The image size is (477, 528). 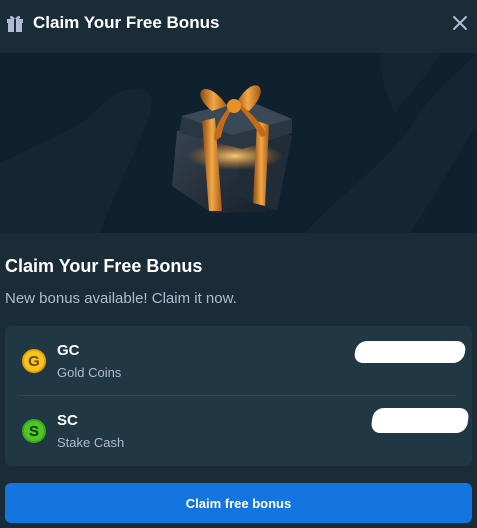 What do you see at coordinates (91, 442) in the screenshot?
I see `currency-name: Stake Cash` at bounding box center [91, 442].